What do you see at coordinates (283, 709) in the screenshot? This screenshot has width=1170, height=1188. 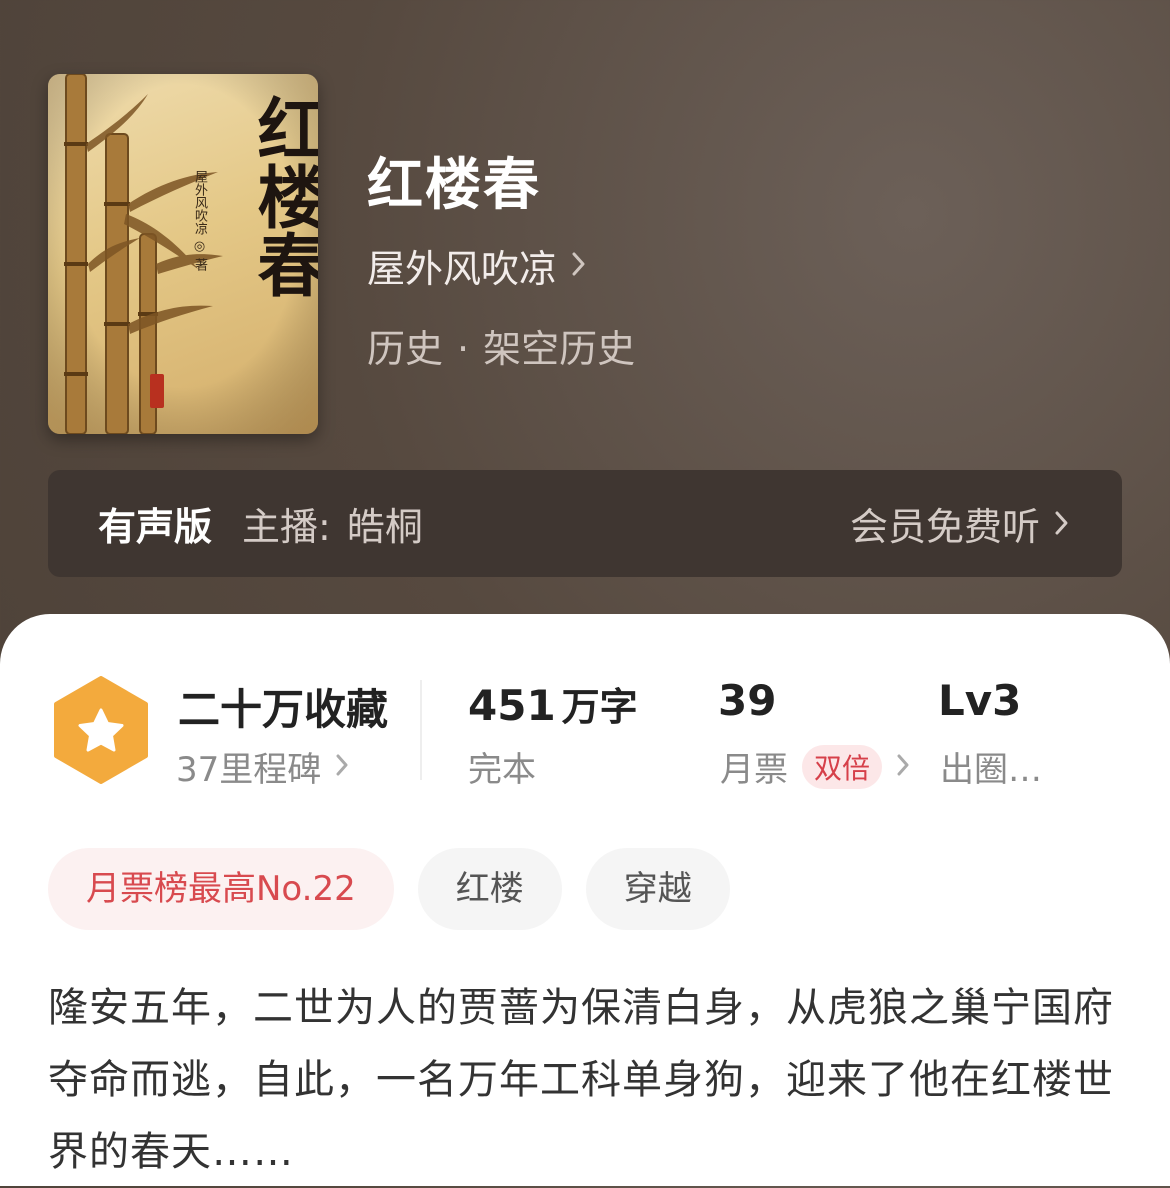 I see `favorites-count: 二十万收藏` at bounding box center [283, 709].